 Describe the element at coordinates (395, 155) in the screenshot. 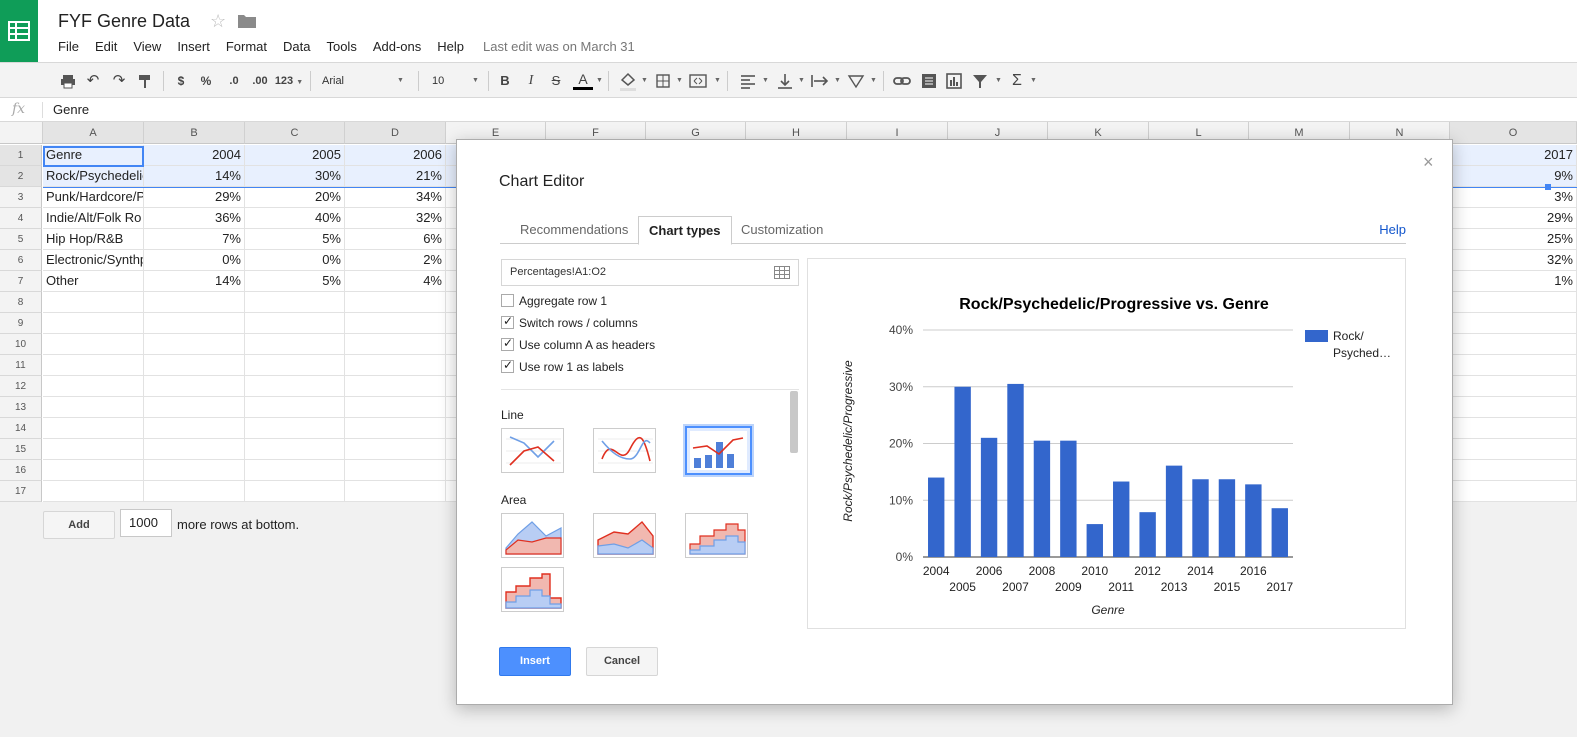

I see `grid-cell: 2006` at that location.